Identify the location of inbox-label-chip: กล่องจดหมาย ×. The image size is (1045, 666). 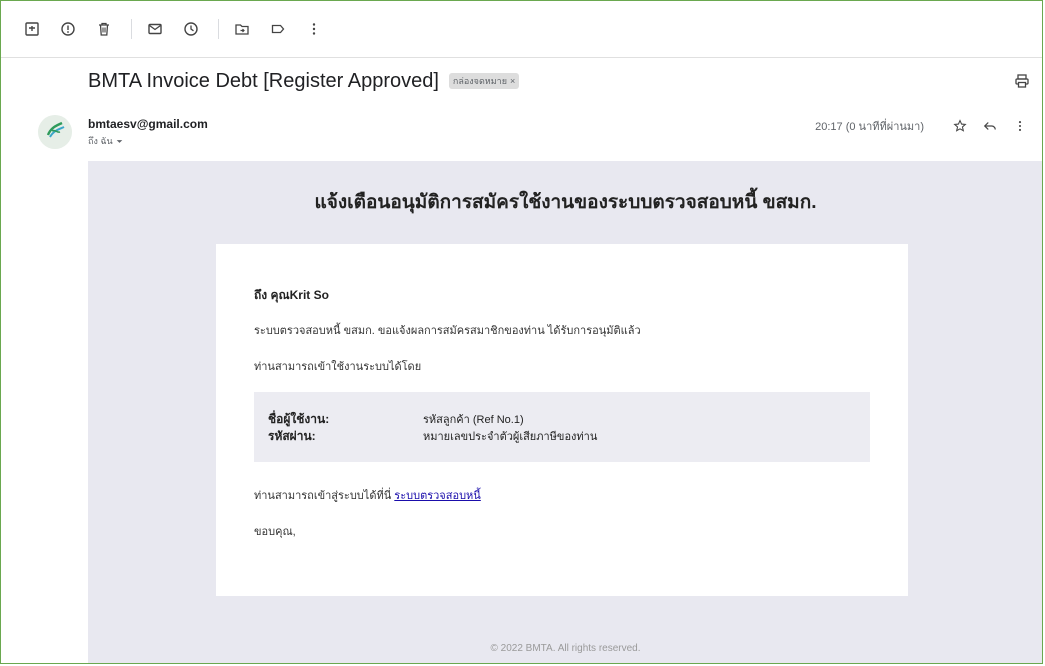
(484, 81).